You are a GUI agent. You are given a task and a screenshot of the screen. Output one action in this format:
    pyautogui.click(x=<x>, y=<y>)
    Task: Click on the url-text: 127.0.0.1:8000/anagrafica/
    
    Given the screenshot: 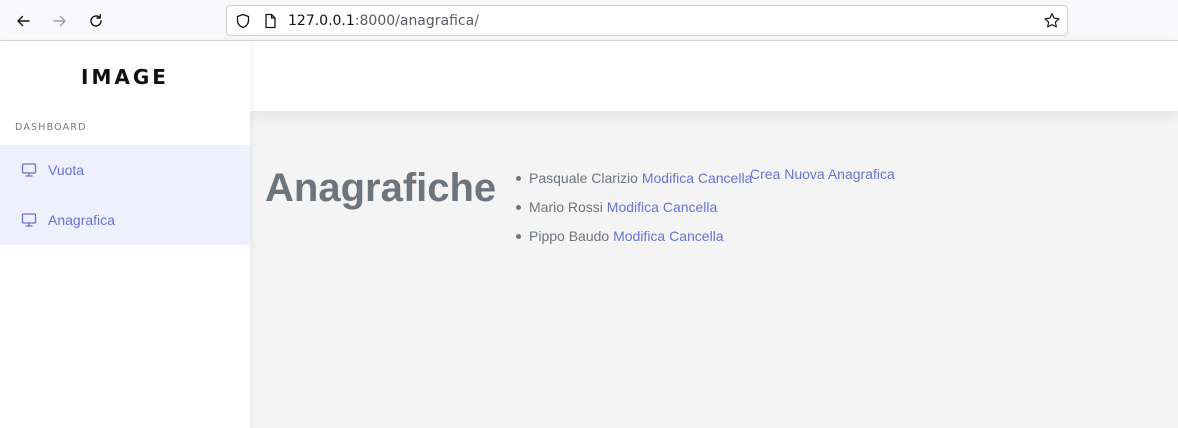 What is the action you would take?
    pyautogui.click(x=383, y=21)
    